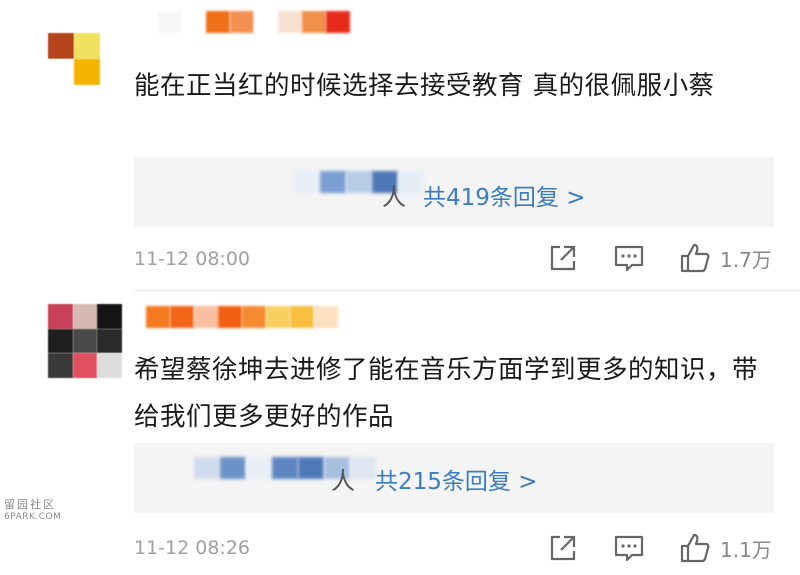 This screenshot has height=575, width=800. I want to click on comment-actions: 1.7万, so click(659, 258).